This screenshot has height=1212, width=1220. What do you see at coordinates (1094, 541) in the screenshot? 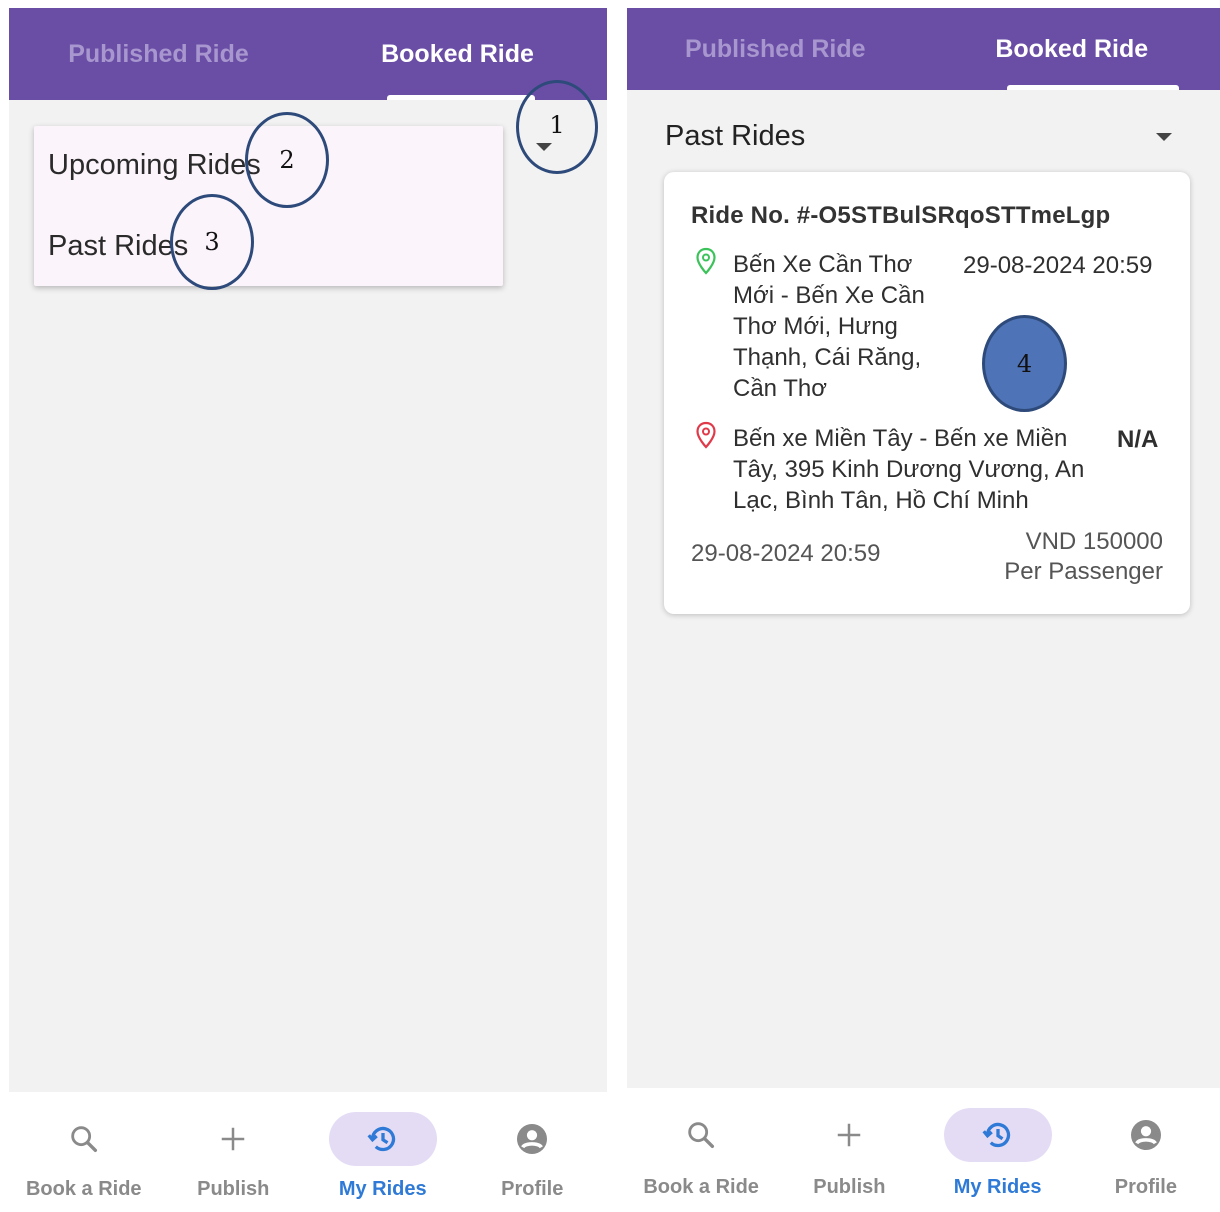
I see `price-amount: VND 150000` at bounding box center [1094, 541].